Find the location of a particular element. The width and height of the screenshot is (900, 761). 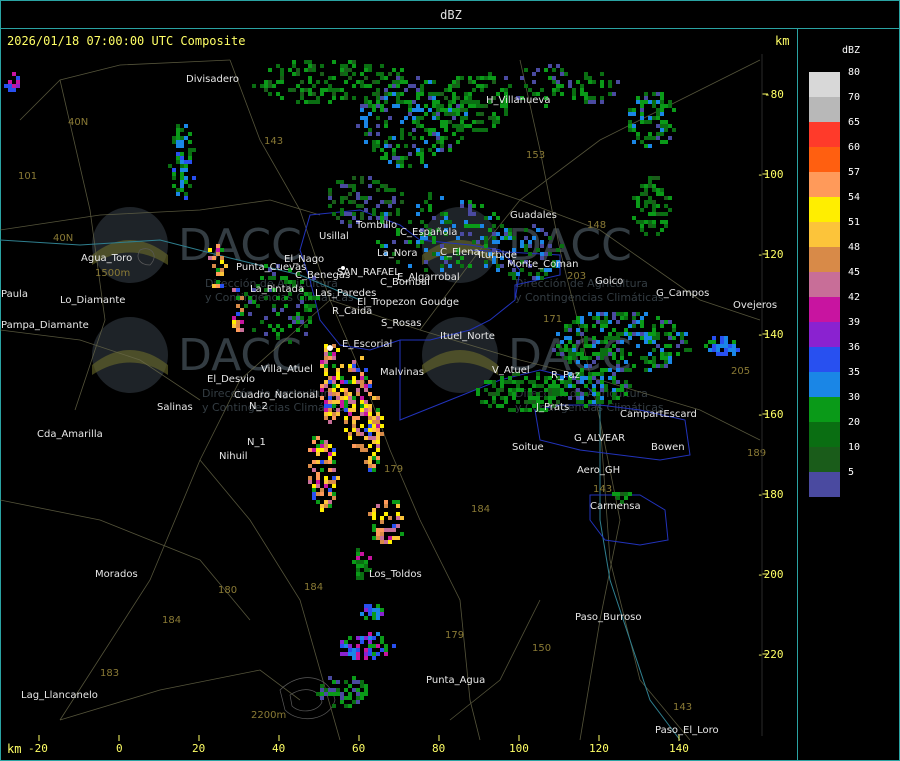

town-label: Malvinas is located at coordinates (402, 372).